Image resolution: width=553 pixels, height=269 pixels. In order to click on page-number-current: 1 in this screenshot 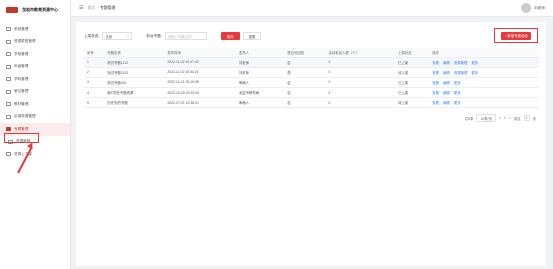, I will do `click(505, 118)`.